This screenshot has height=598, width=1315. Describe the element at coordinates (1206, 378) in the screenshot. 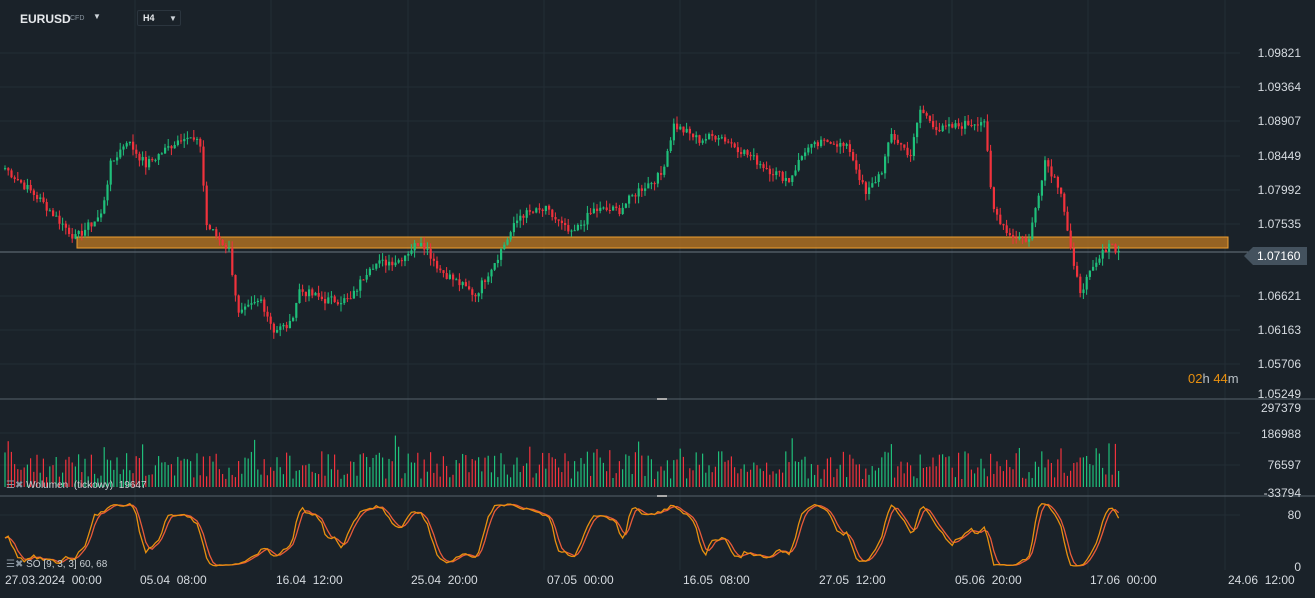

I see `countdown-h-unit: h` at that location.